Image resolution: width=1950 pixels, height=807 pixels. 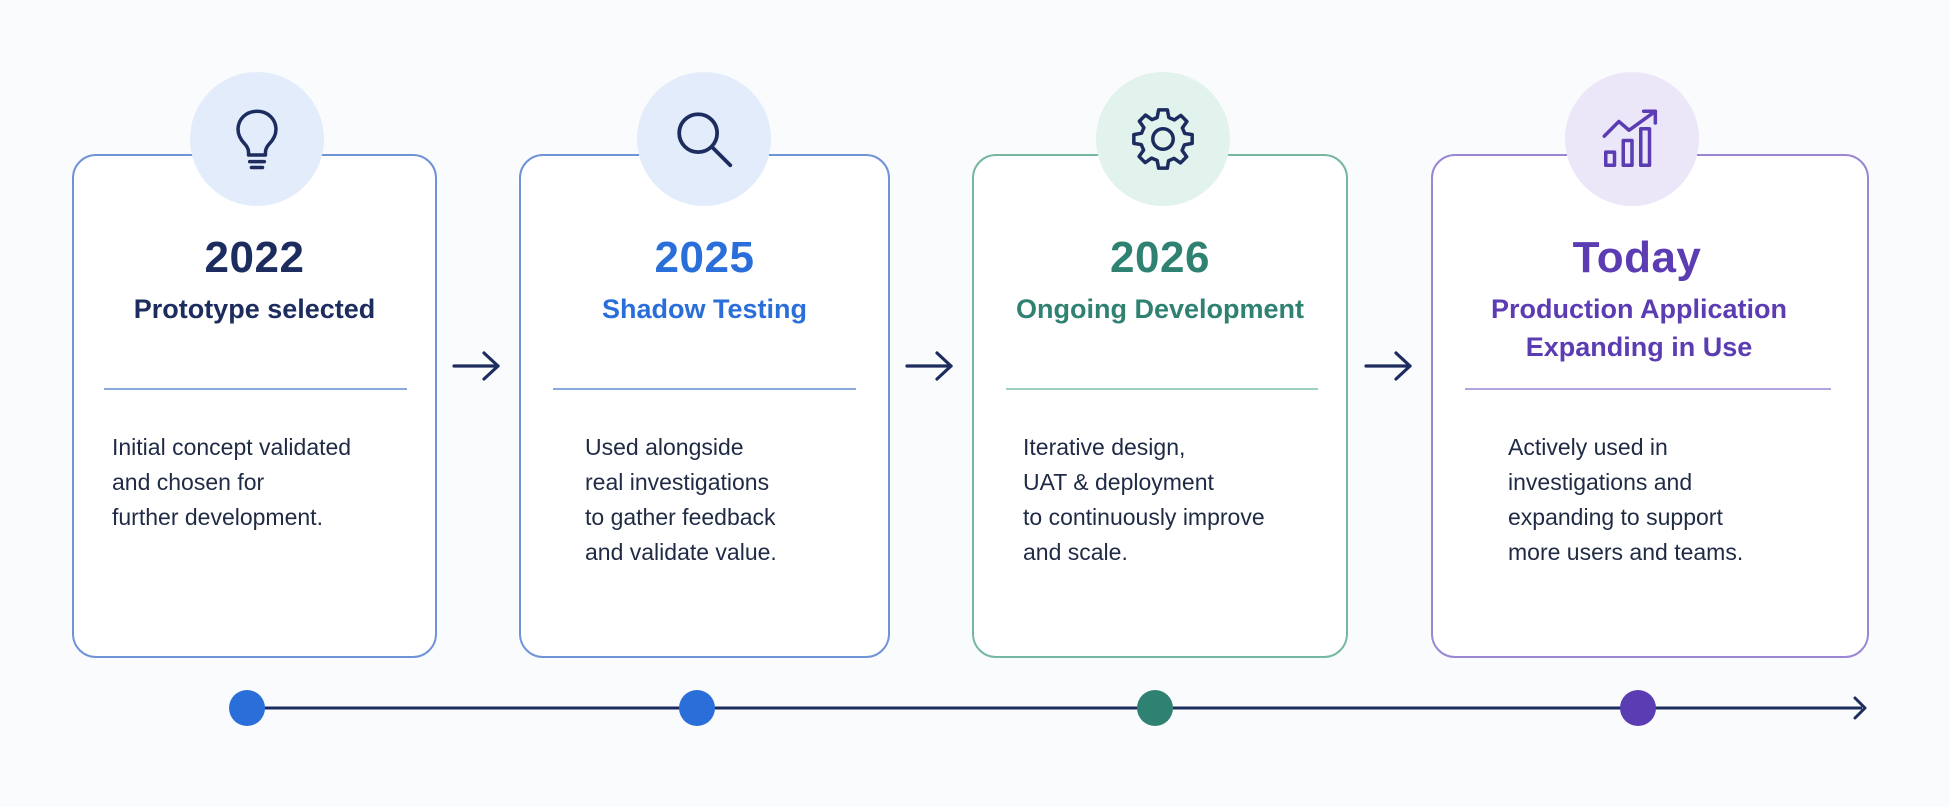 I want to click on stage-title: Prototype selected, so click(x=254, y=309).